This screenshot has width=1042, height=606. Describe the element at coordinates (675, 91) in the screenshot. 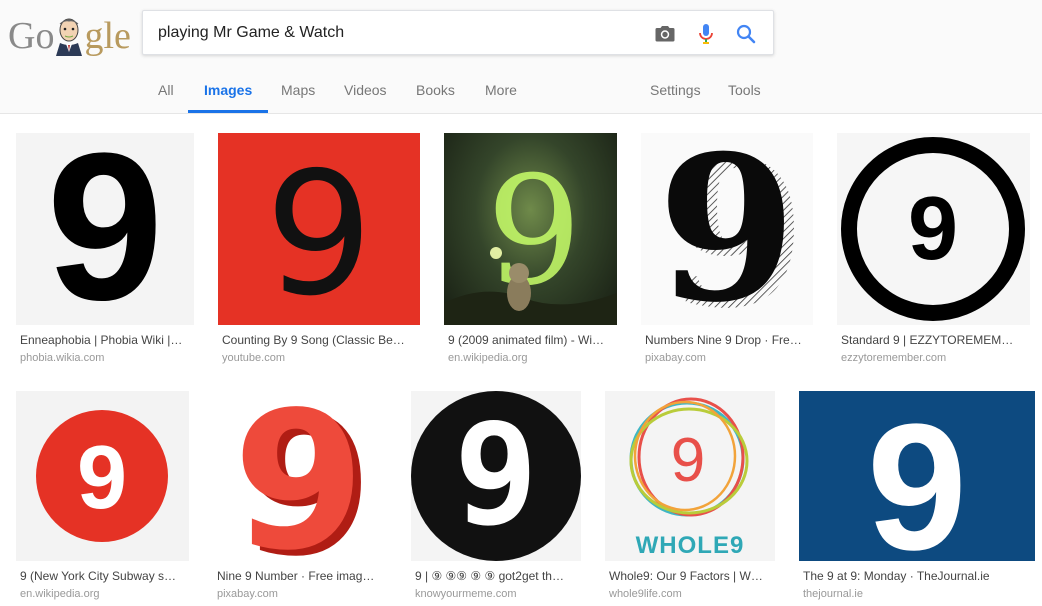

I see `tab-settings: Settings` at that location.